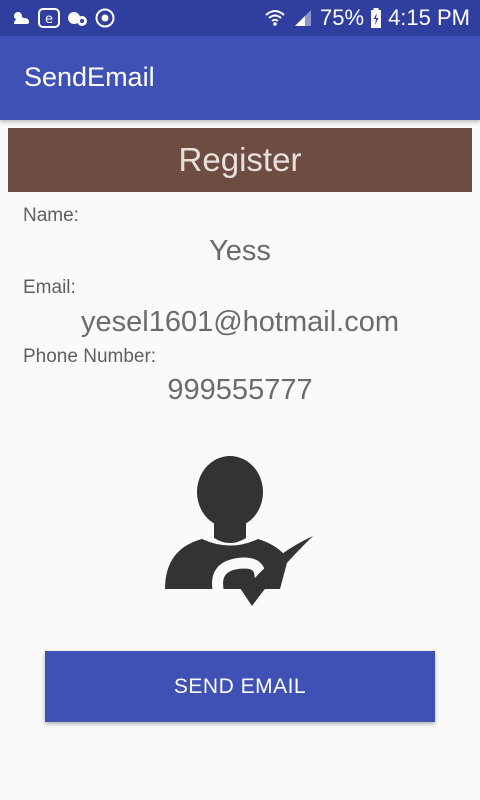 The width and height of the screenshot is (480, 800). I want to click on name-label: Name:, so click(51, 215).